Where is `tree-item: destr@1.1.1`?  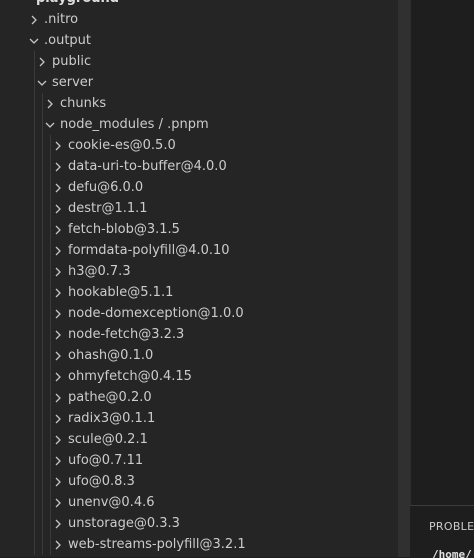
tree-item: destr@1.1.1 is located at coordinates (199, 208).